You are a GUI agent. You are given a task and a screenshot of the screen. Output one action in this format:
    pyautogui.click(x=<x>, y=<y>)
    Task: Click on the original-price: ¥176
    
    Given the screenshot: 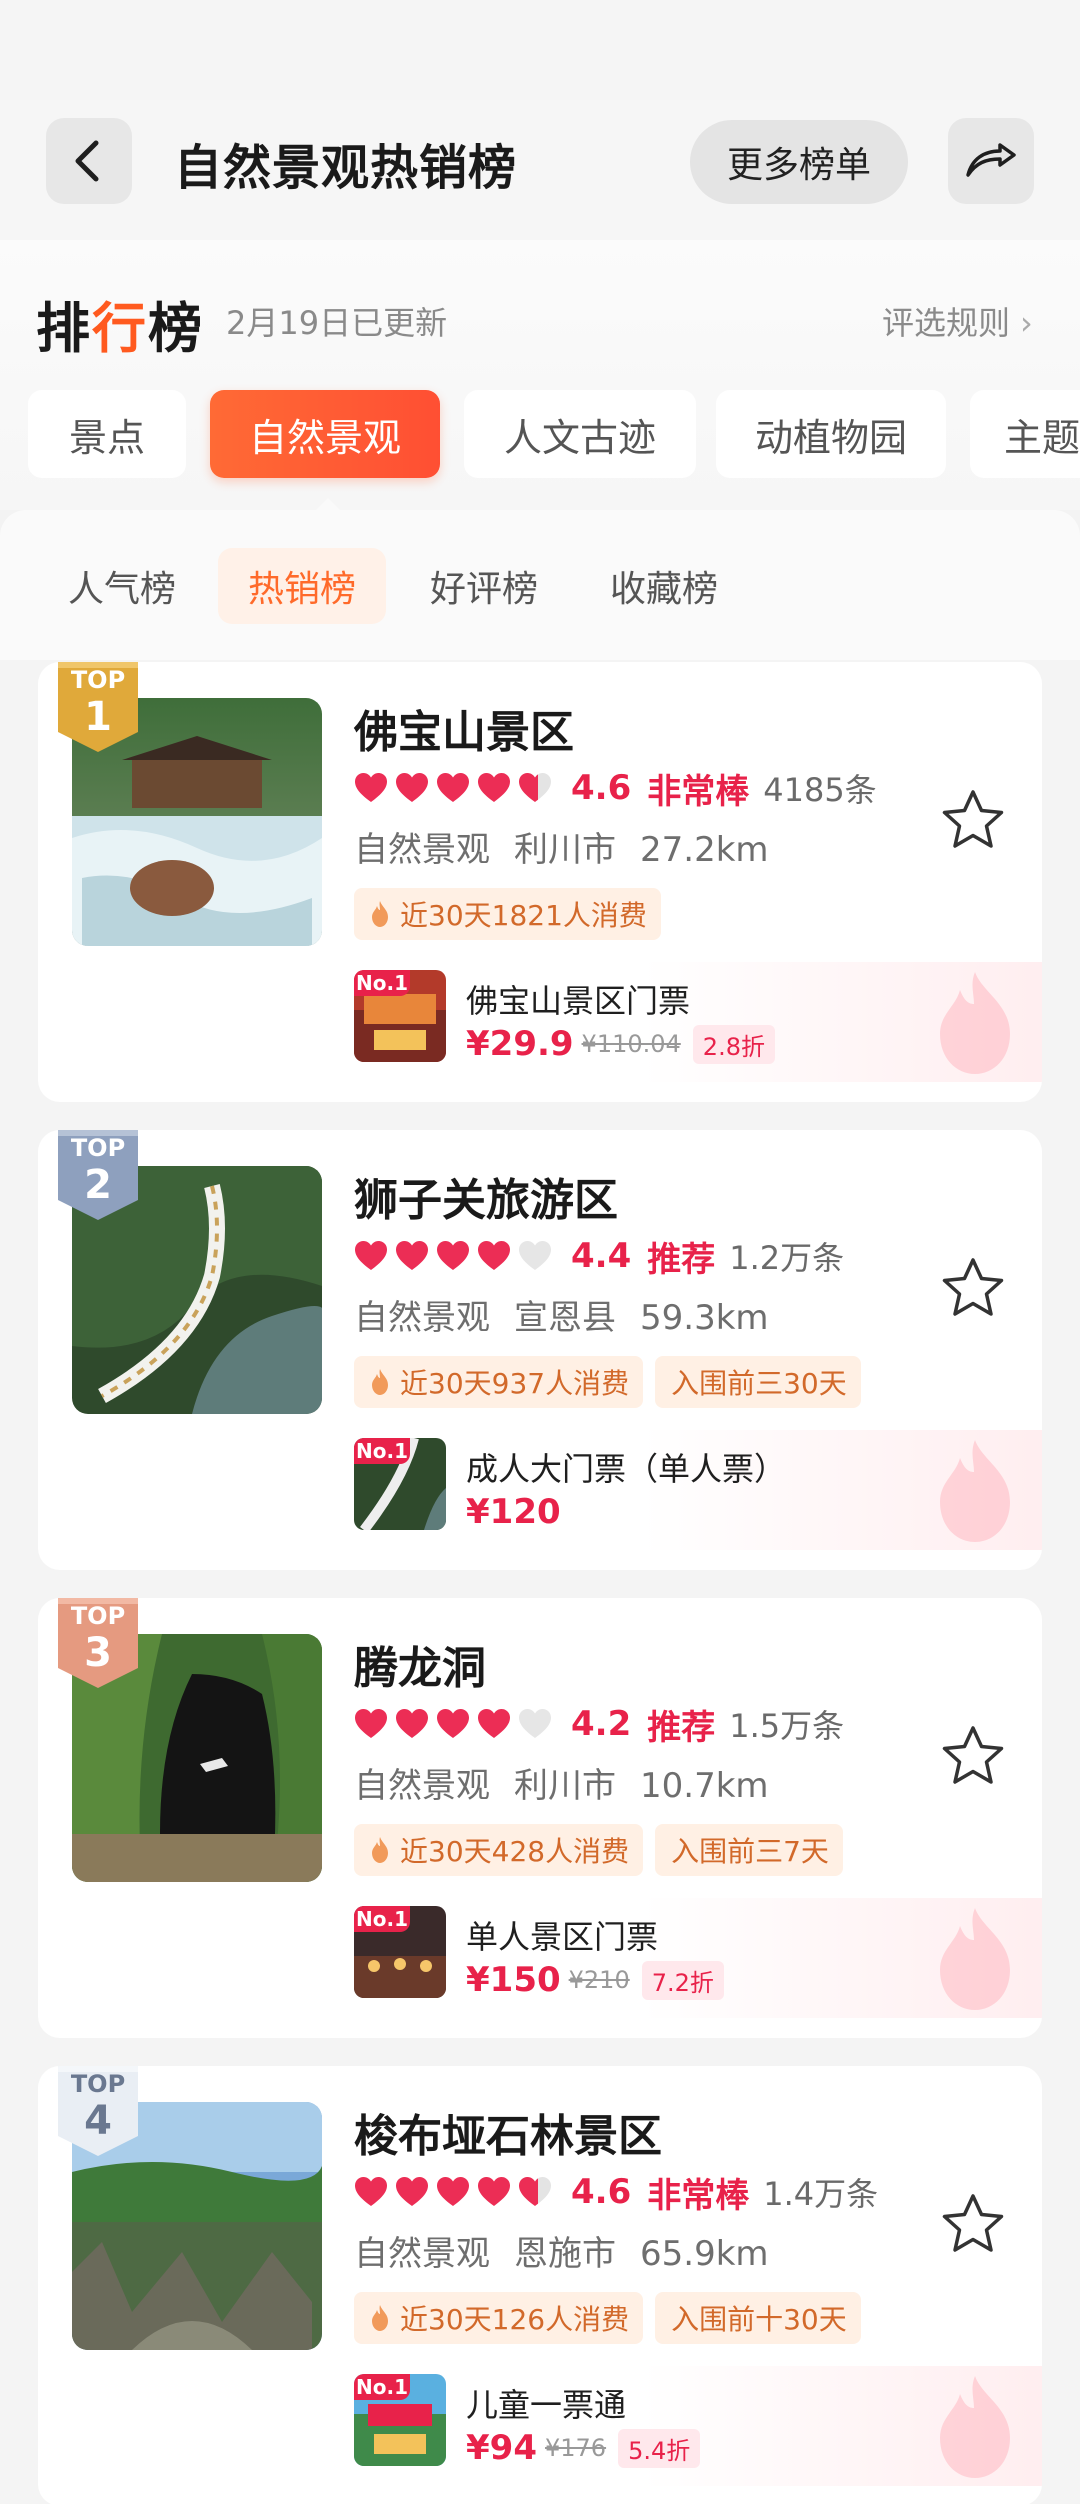 What is the action you would take?
    pyautogui.click(x=575, y=2448)
    